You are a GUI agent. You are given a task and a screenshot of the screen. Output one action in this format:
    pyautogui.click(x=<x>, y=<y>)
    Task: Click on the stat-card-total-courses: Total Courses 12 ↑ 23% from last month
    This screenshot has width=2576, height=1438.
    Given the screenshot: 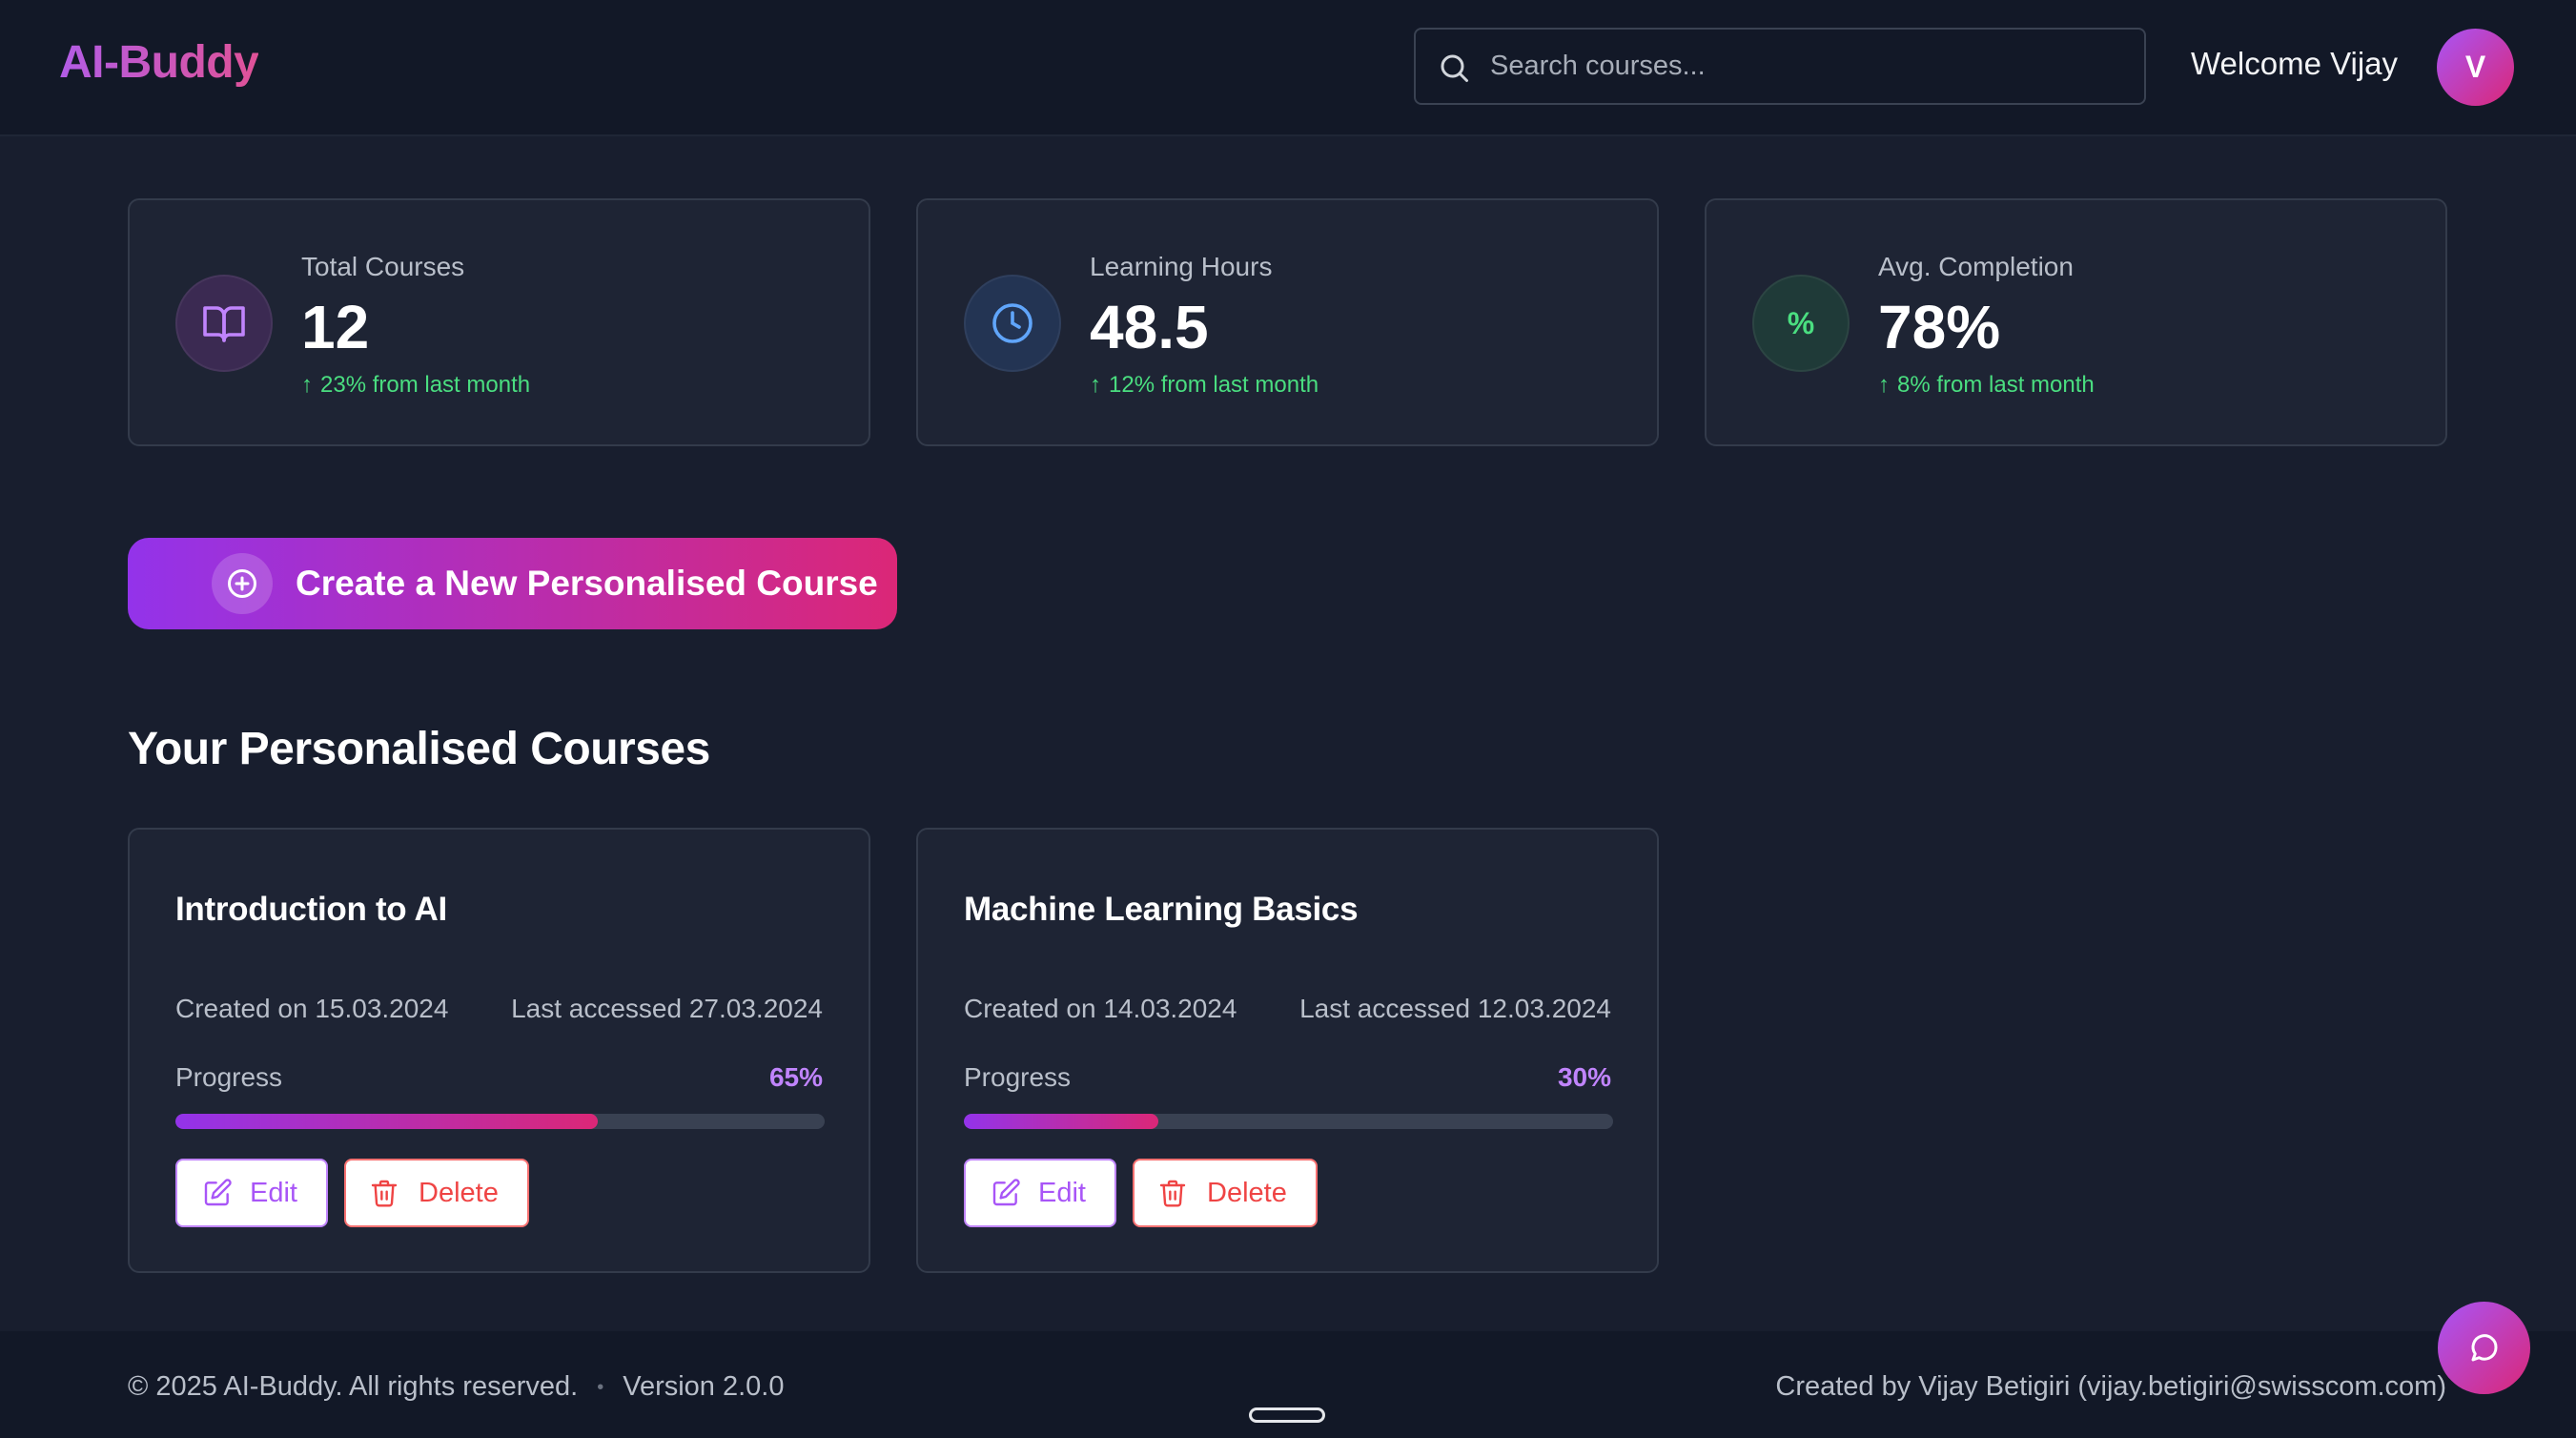 What is the action you would take?
    pyautogui.click(x=499, y=322)
    